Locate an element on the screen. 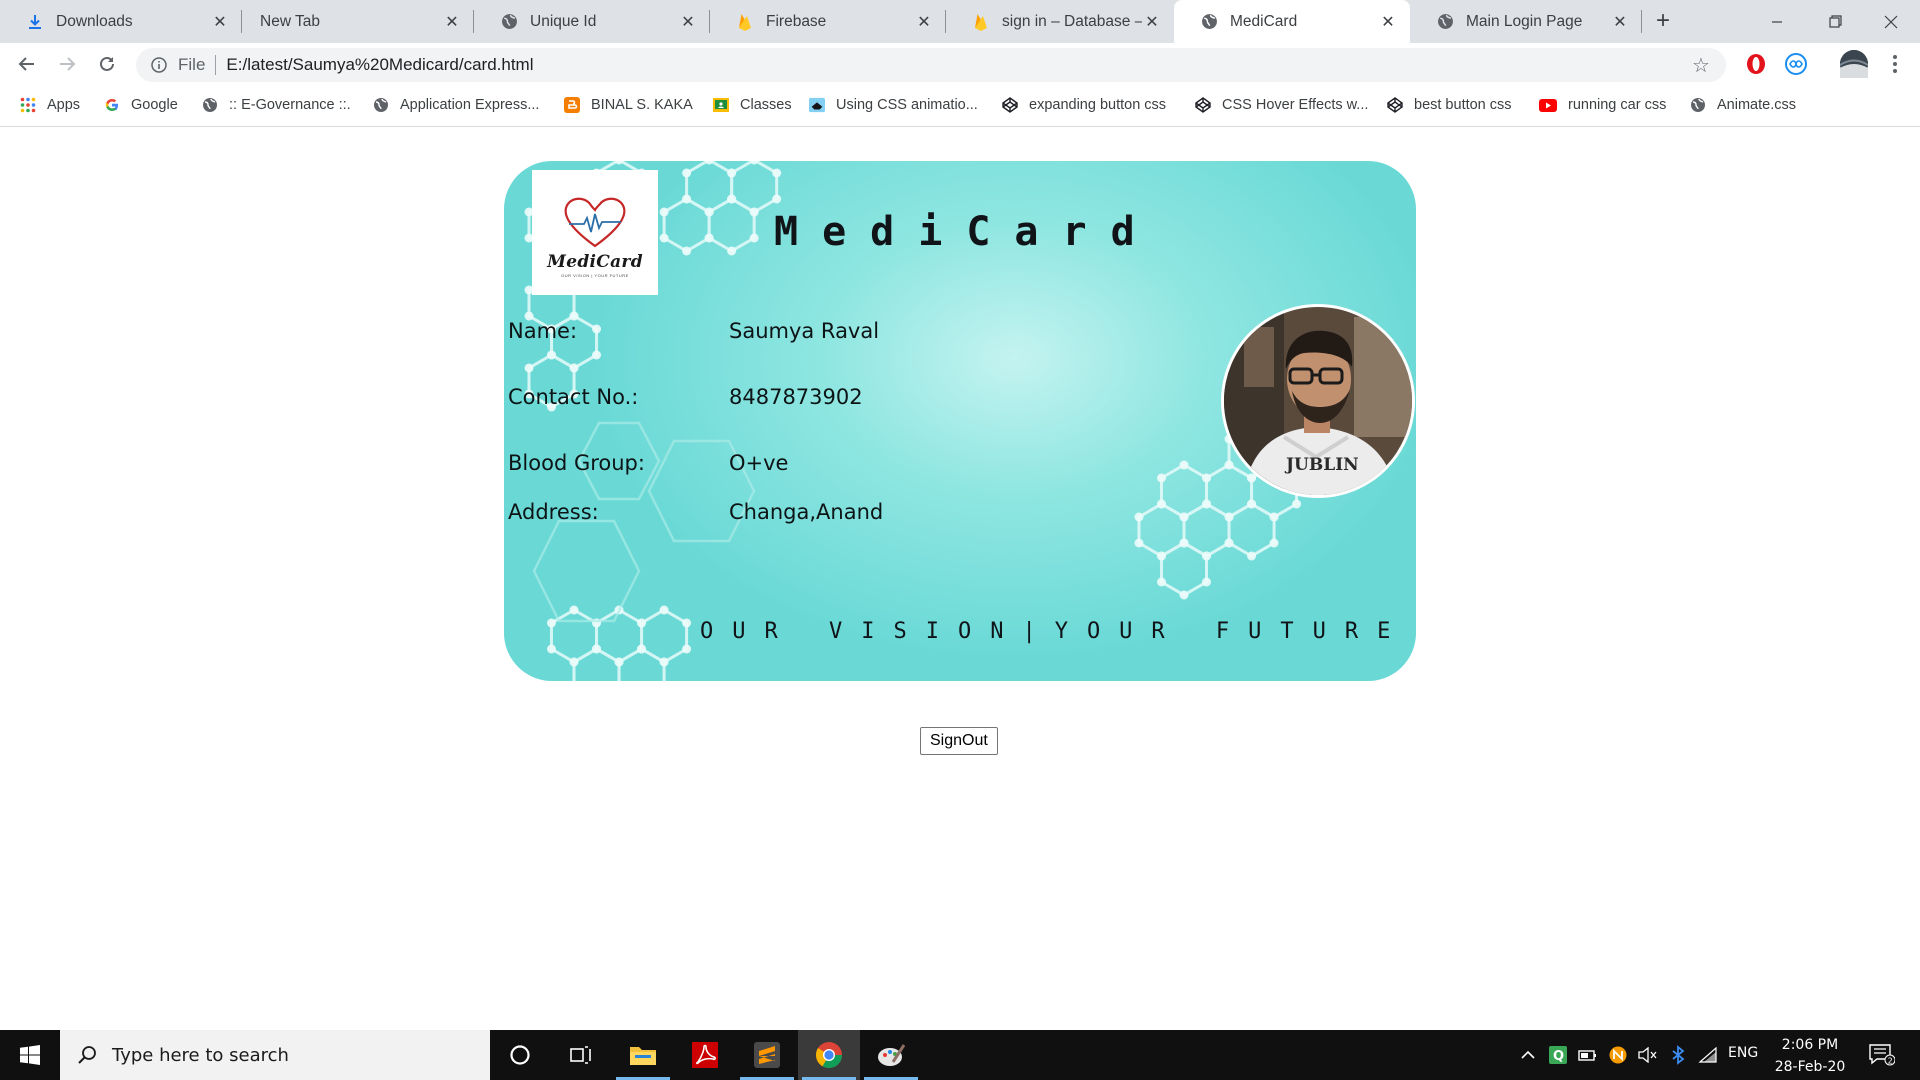  back-icon is located at coordinates (27, 64).